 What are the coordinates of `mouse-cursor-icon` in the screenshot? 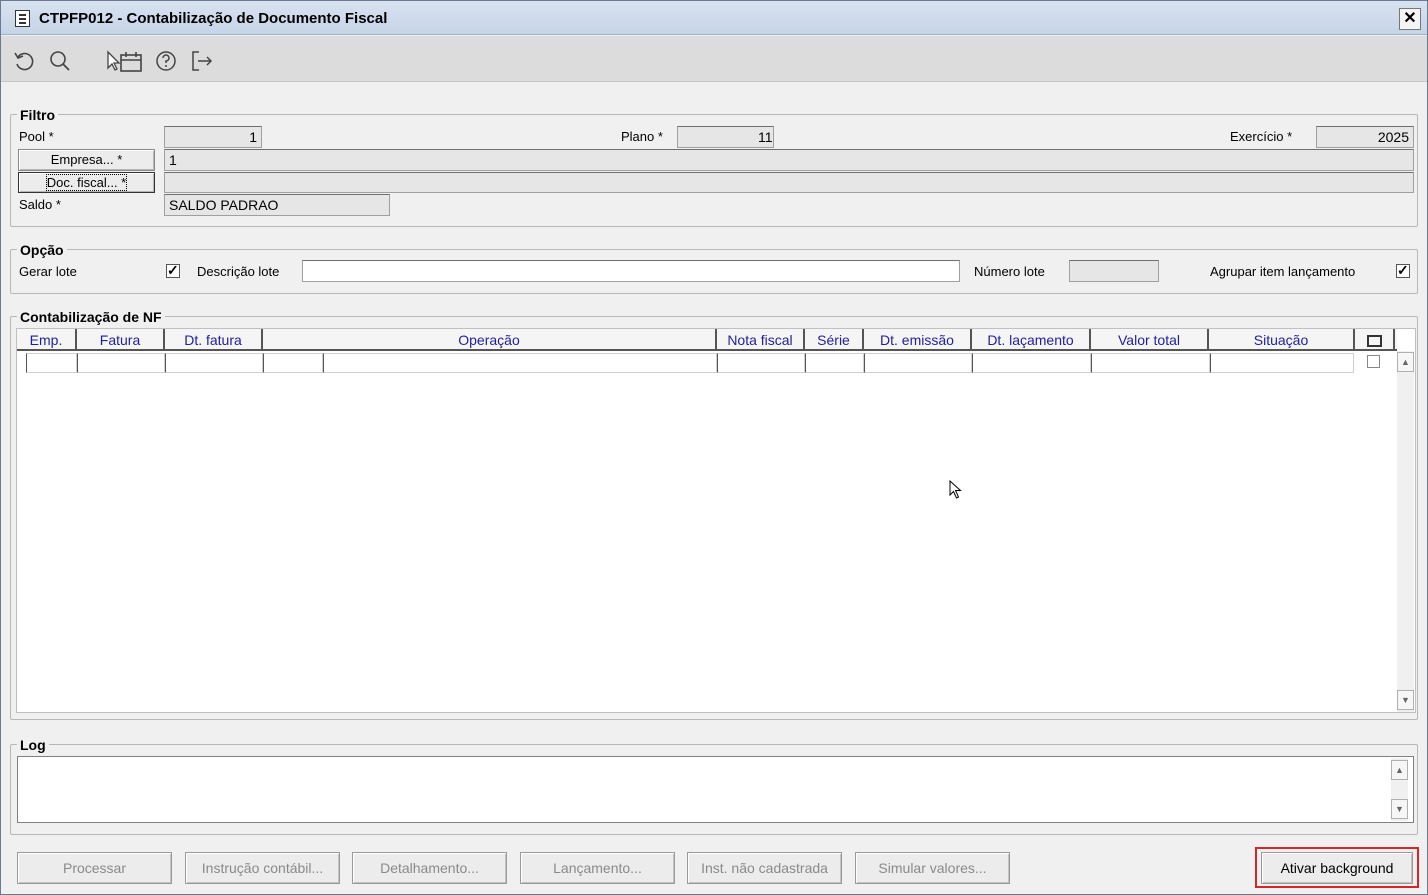 It's located at (956, 489).